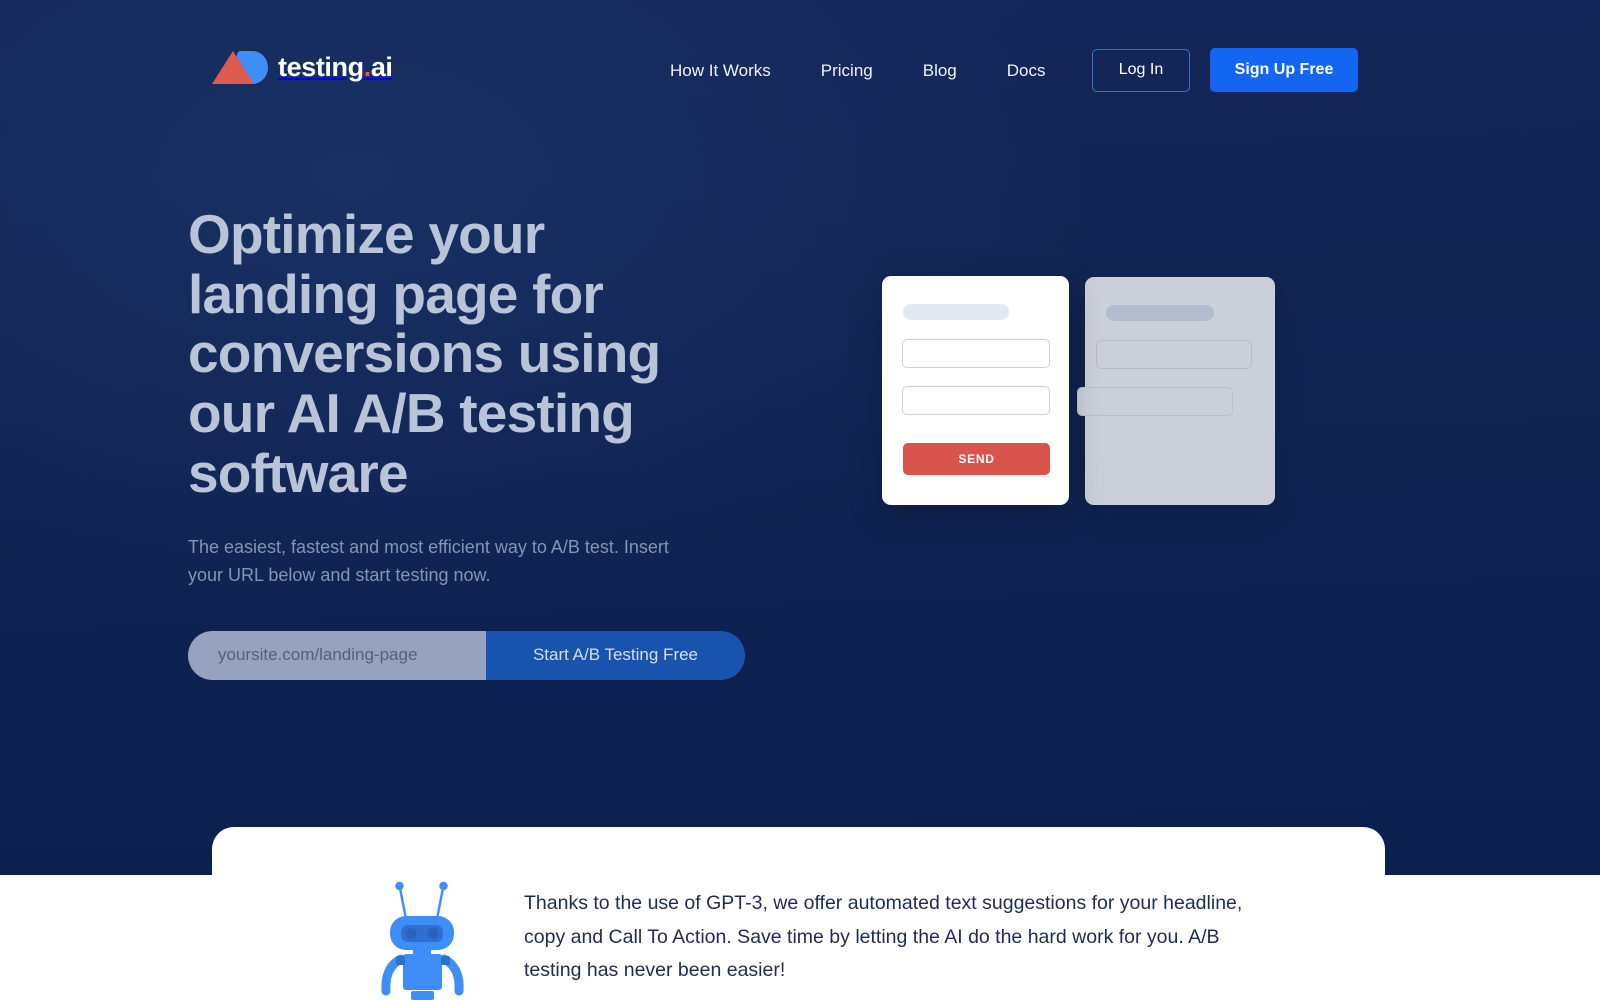  I want to click on mockup-send-button: SEND, so click(976, 459).